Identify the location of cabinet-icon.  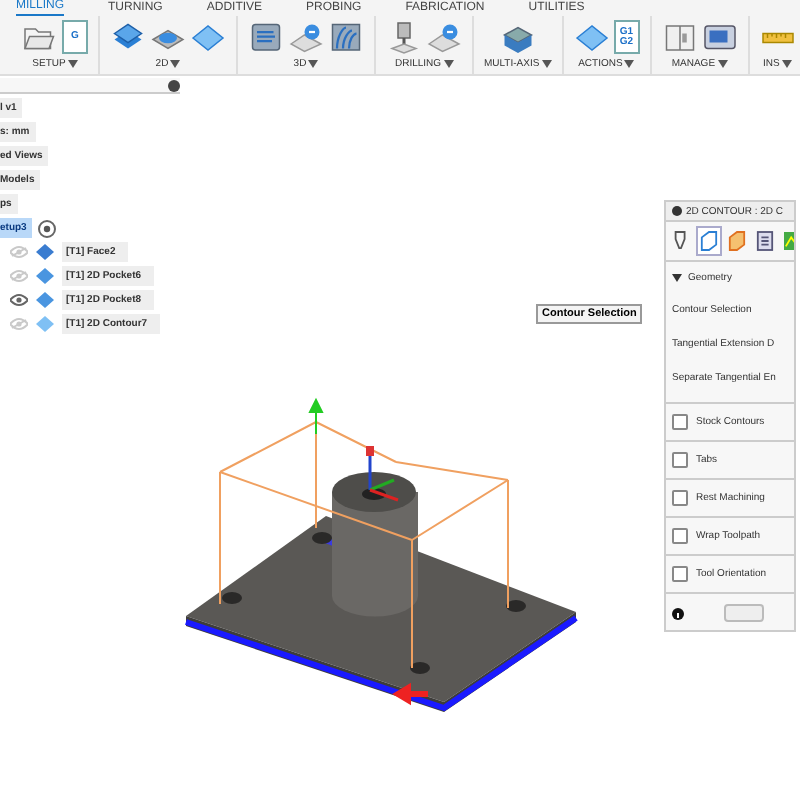
(679, 37).